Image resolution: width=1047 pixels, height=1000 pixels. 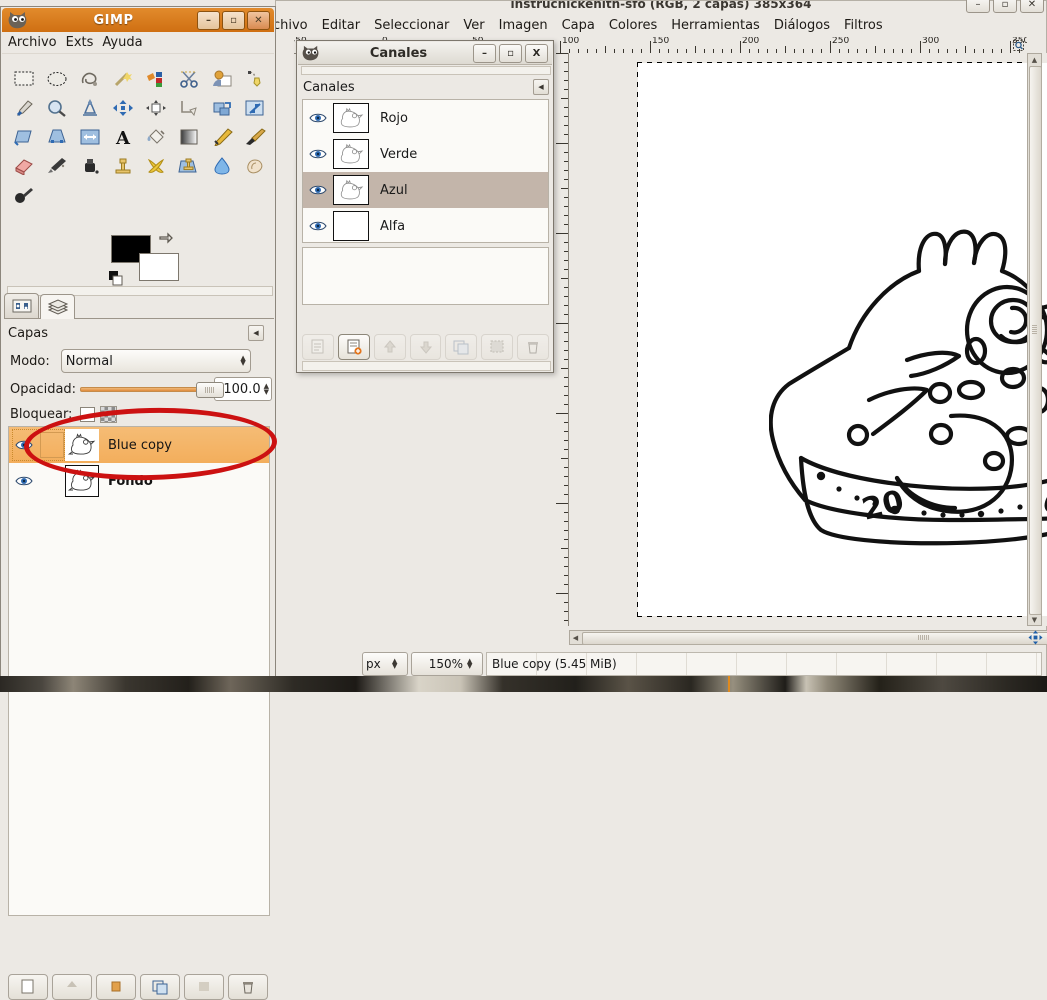 I want to click on toolbox-menu-exts: Exts, so click(x=84, y=42).